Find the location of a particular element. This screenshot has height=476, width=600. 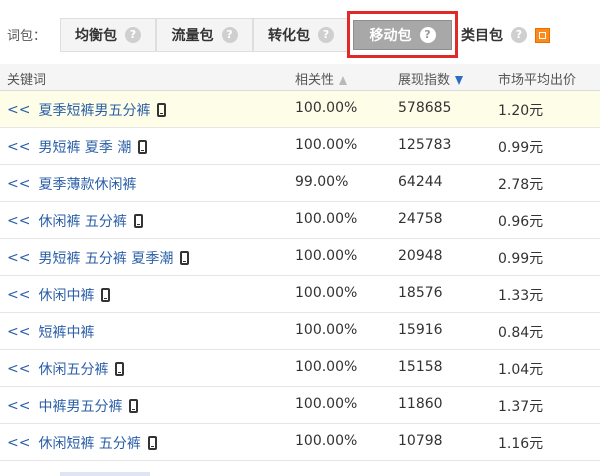

keyword-link: 中裤男五分裤 is located at coordinates (80, 406).